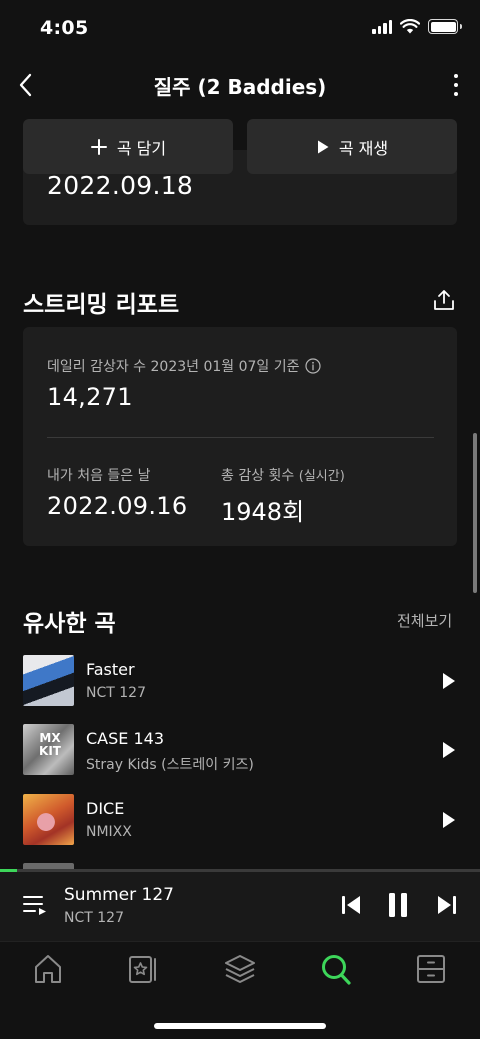  What do you see at coordinates (258, 476) in the screenshot?
I see `total-plays-label: 총 감상 횟수` at bounding box center [258, 476].